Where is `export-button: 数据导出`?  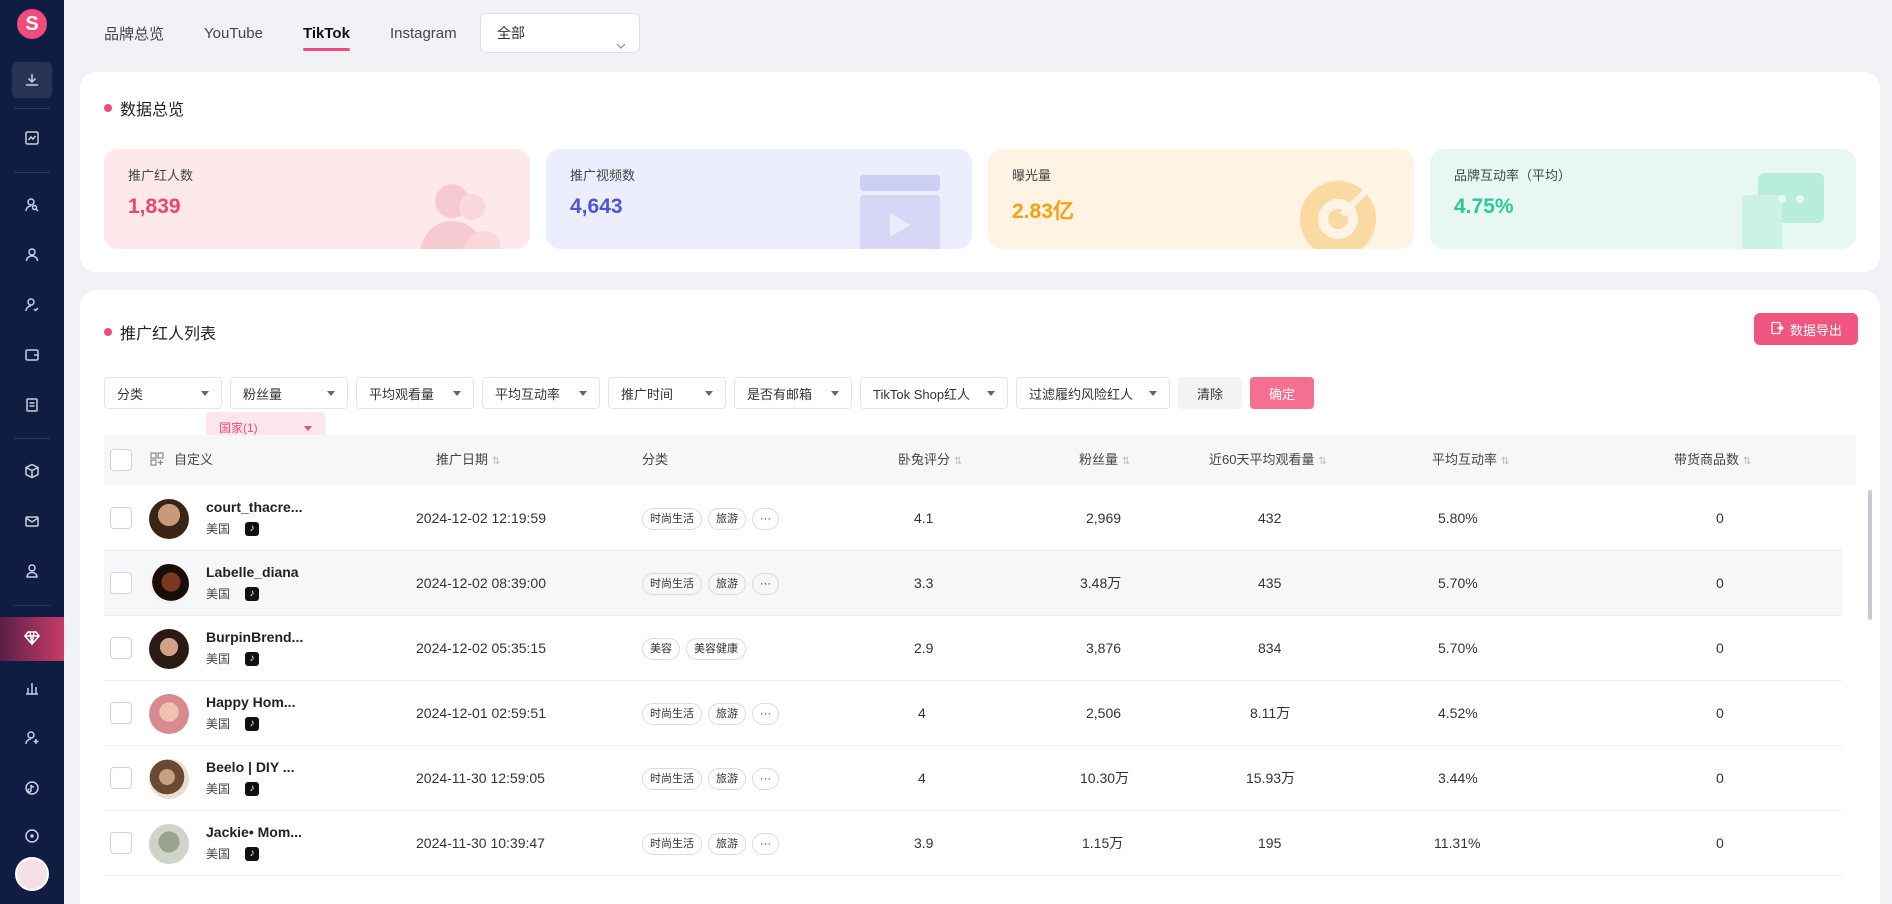 export-button: 数据导出 is located at coordinates (1806, 329).